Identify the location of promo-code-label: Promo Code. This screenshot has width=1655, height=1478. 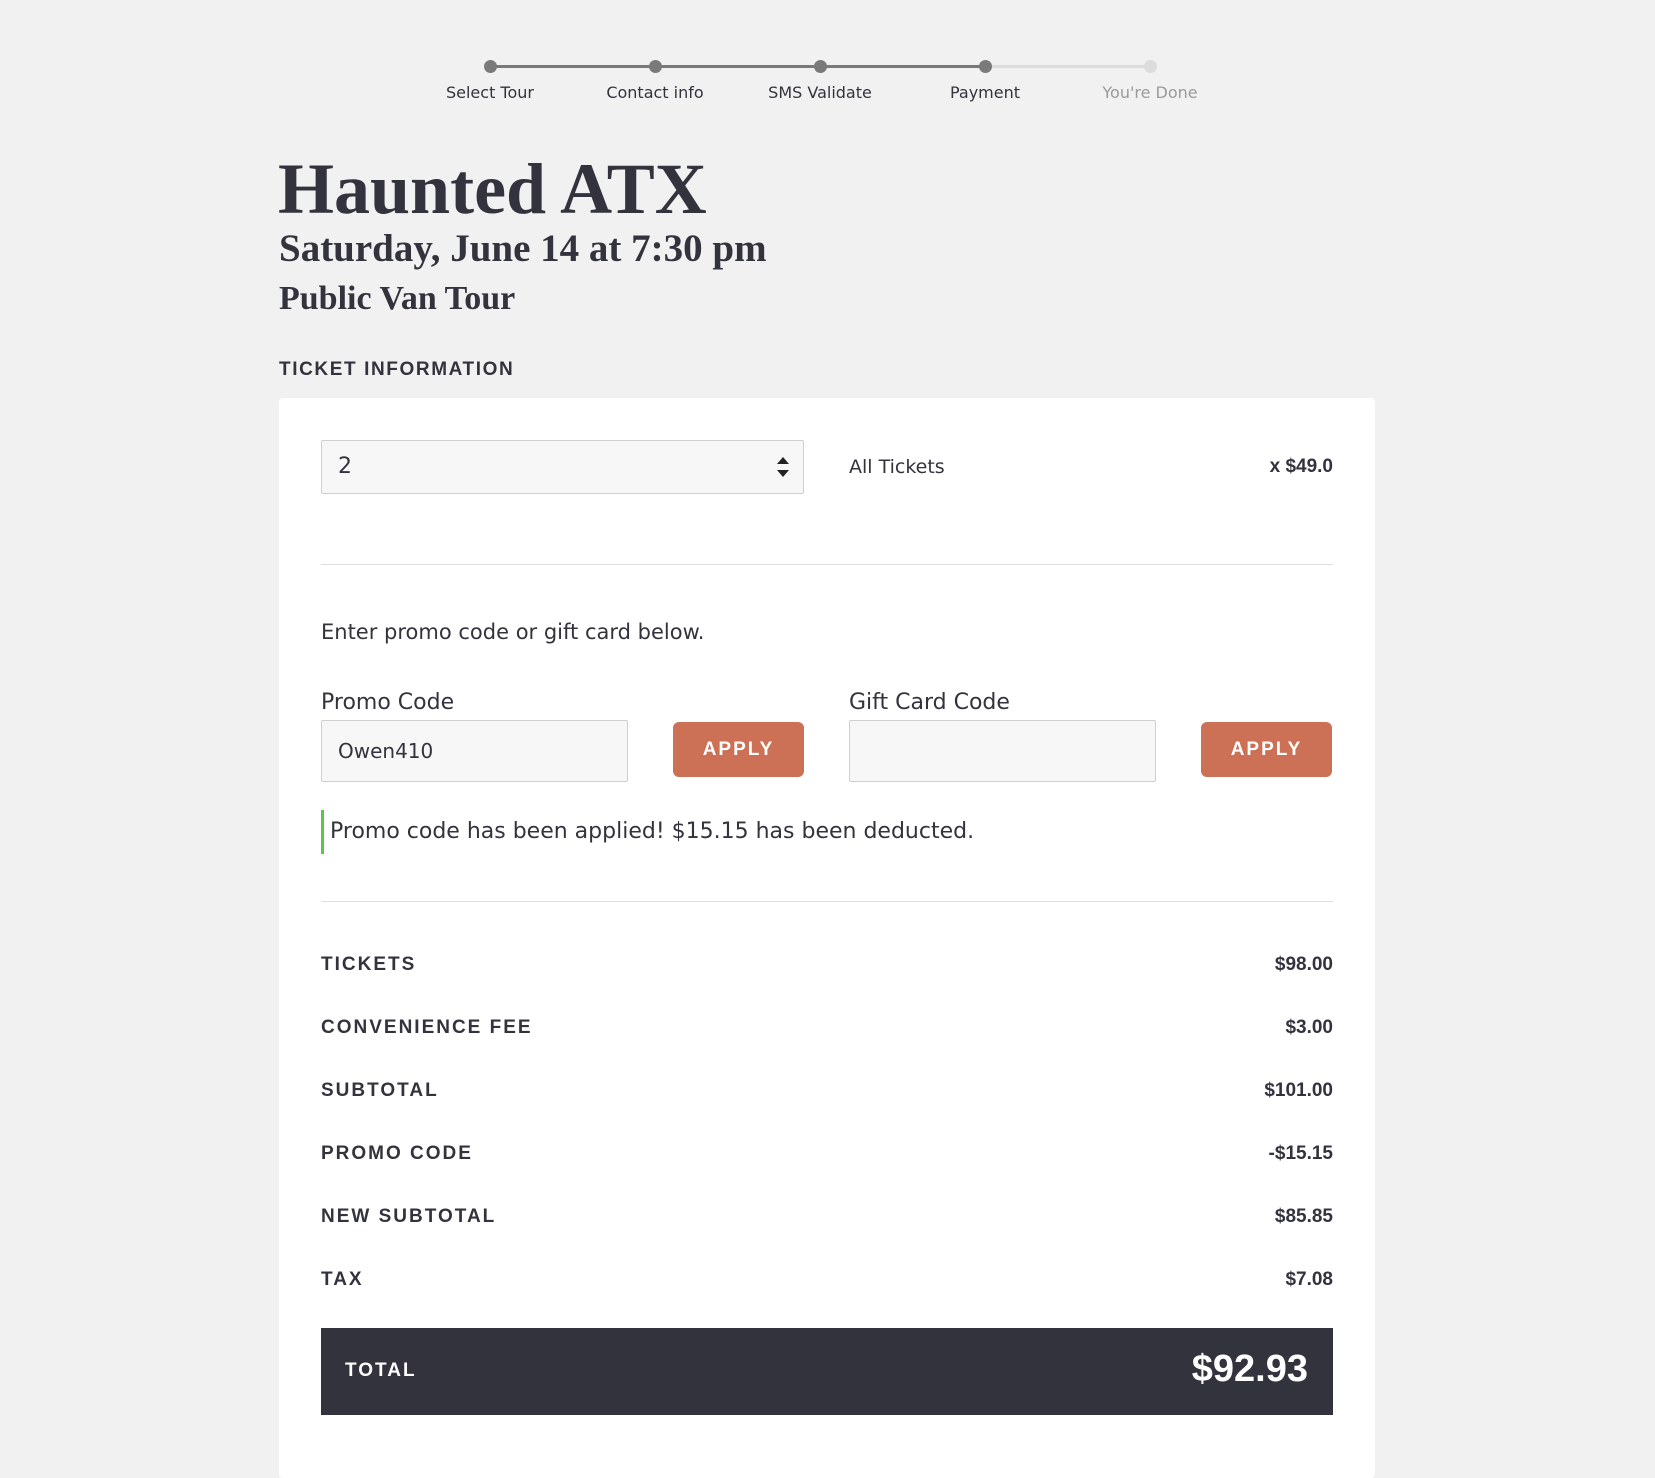
(388, 702).